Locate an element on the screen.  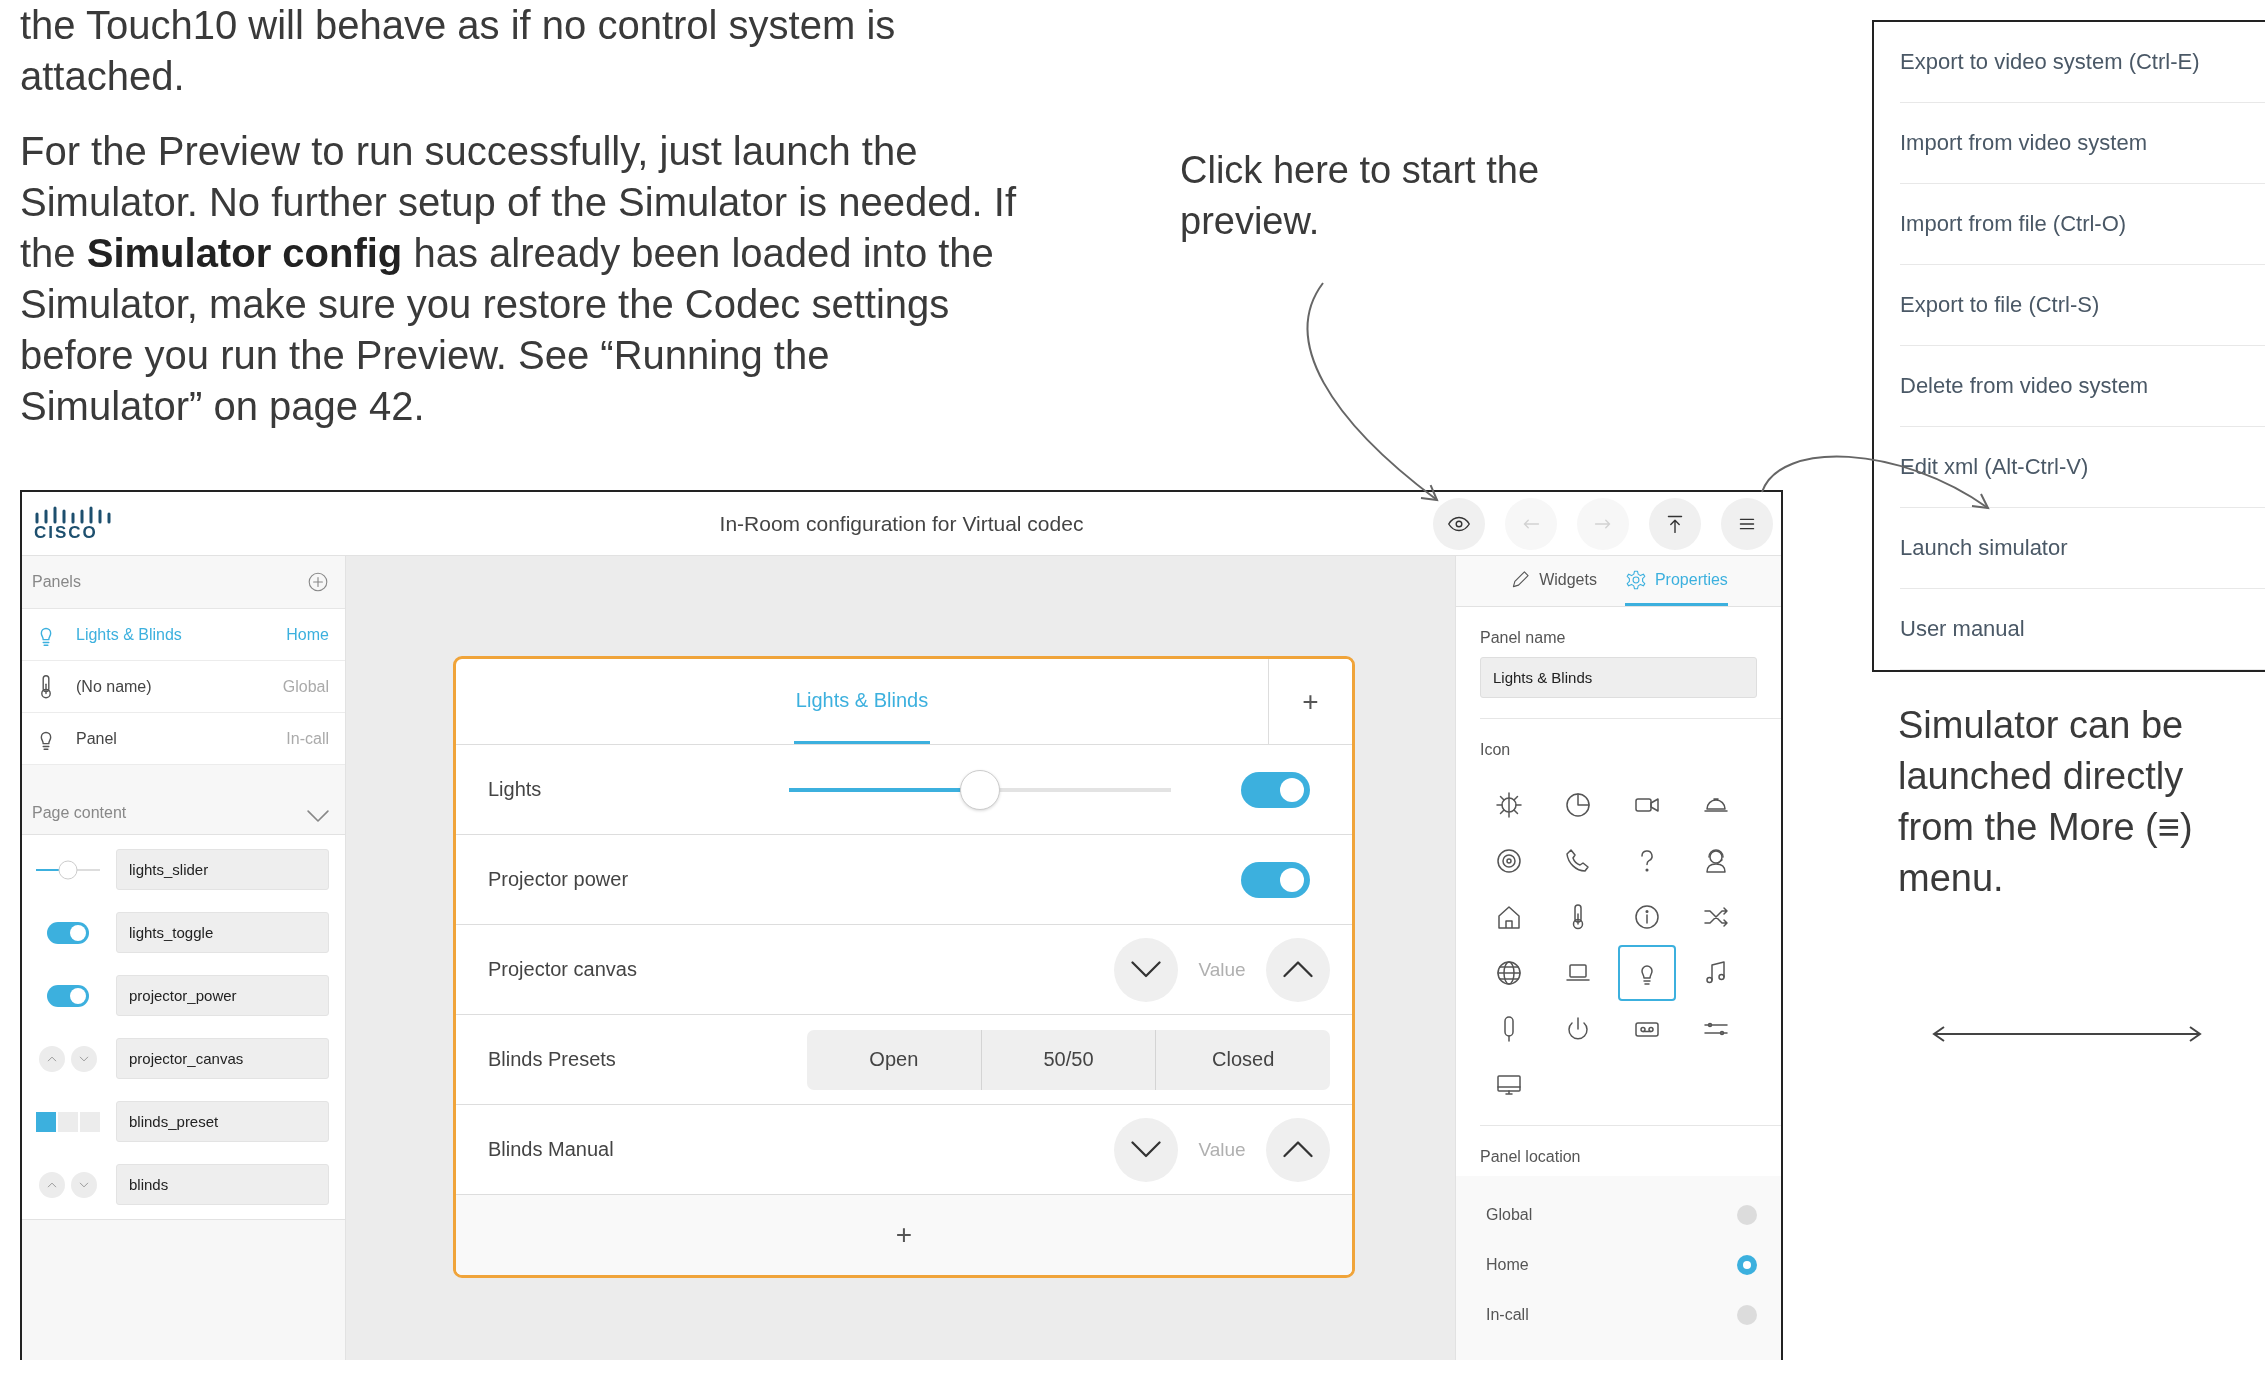
radio-label: In-call is located at coordinates (1507, 1315).